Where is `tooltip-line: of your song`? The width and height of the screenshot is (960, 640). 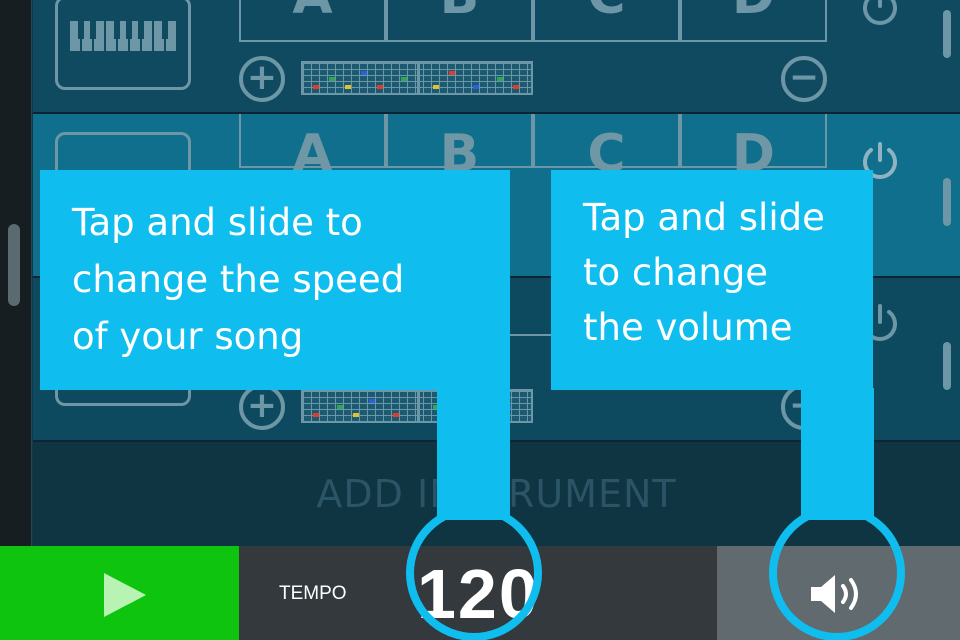 tooltip-line: of your song is located at coordinates (188, 336).